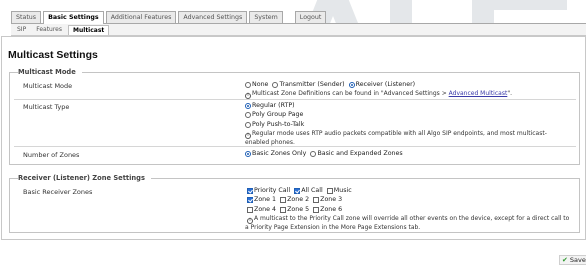 The width and height of the screenshot is (586, 266). I want to click on subtab-sip: SIP, so click(21, 30).